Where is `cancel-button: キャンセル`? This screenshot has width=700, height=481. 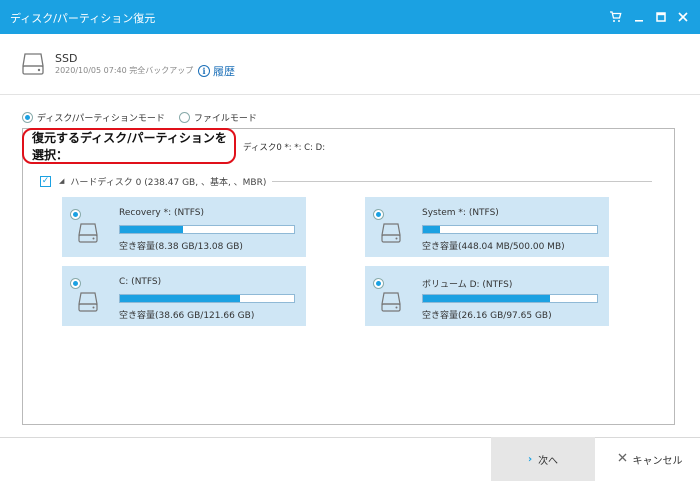 cancel-button: キャンセル is located at coordinates (650, 459).